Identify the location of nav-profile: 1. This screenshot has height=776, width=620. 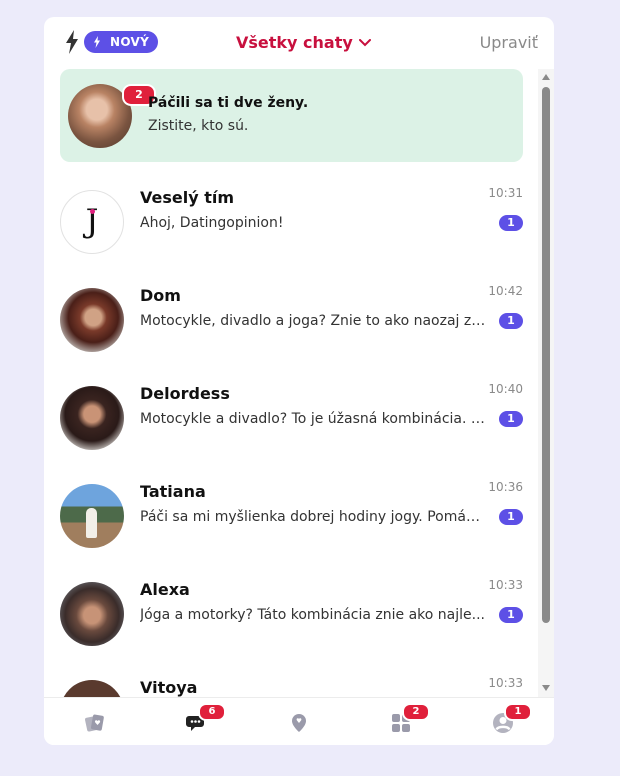
(503, 721).